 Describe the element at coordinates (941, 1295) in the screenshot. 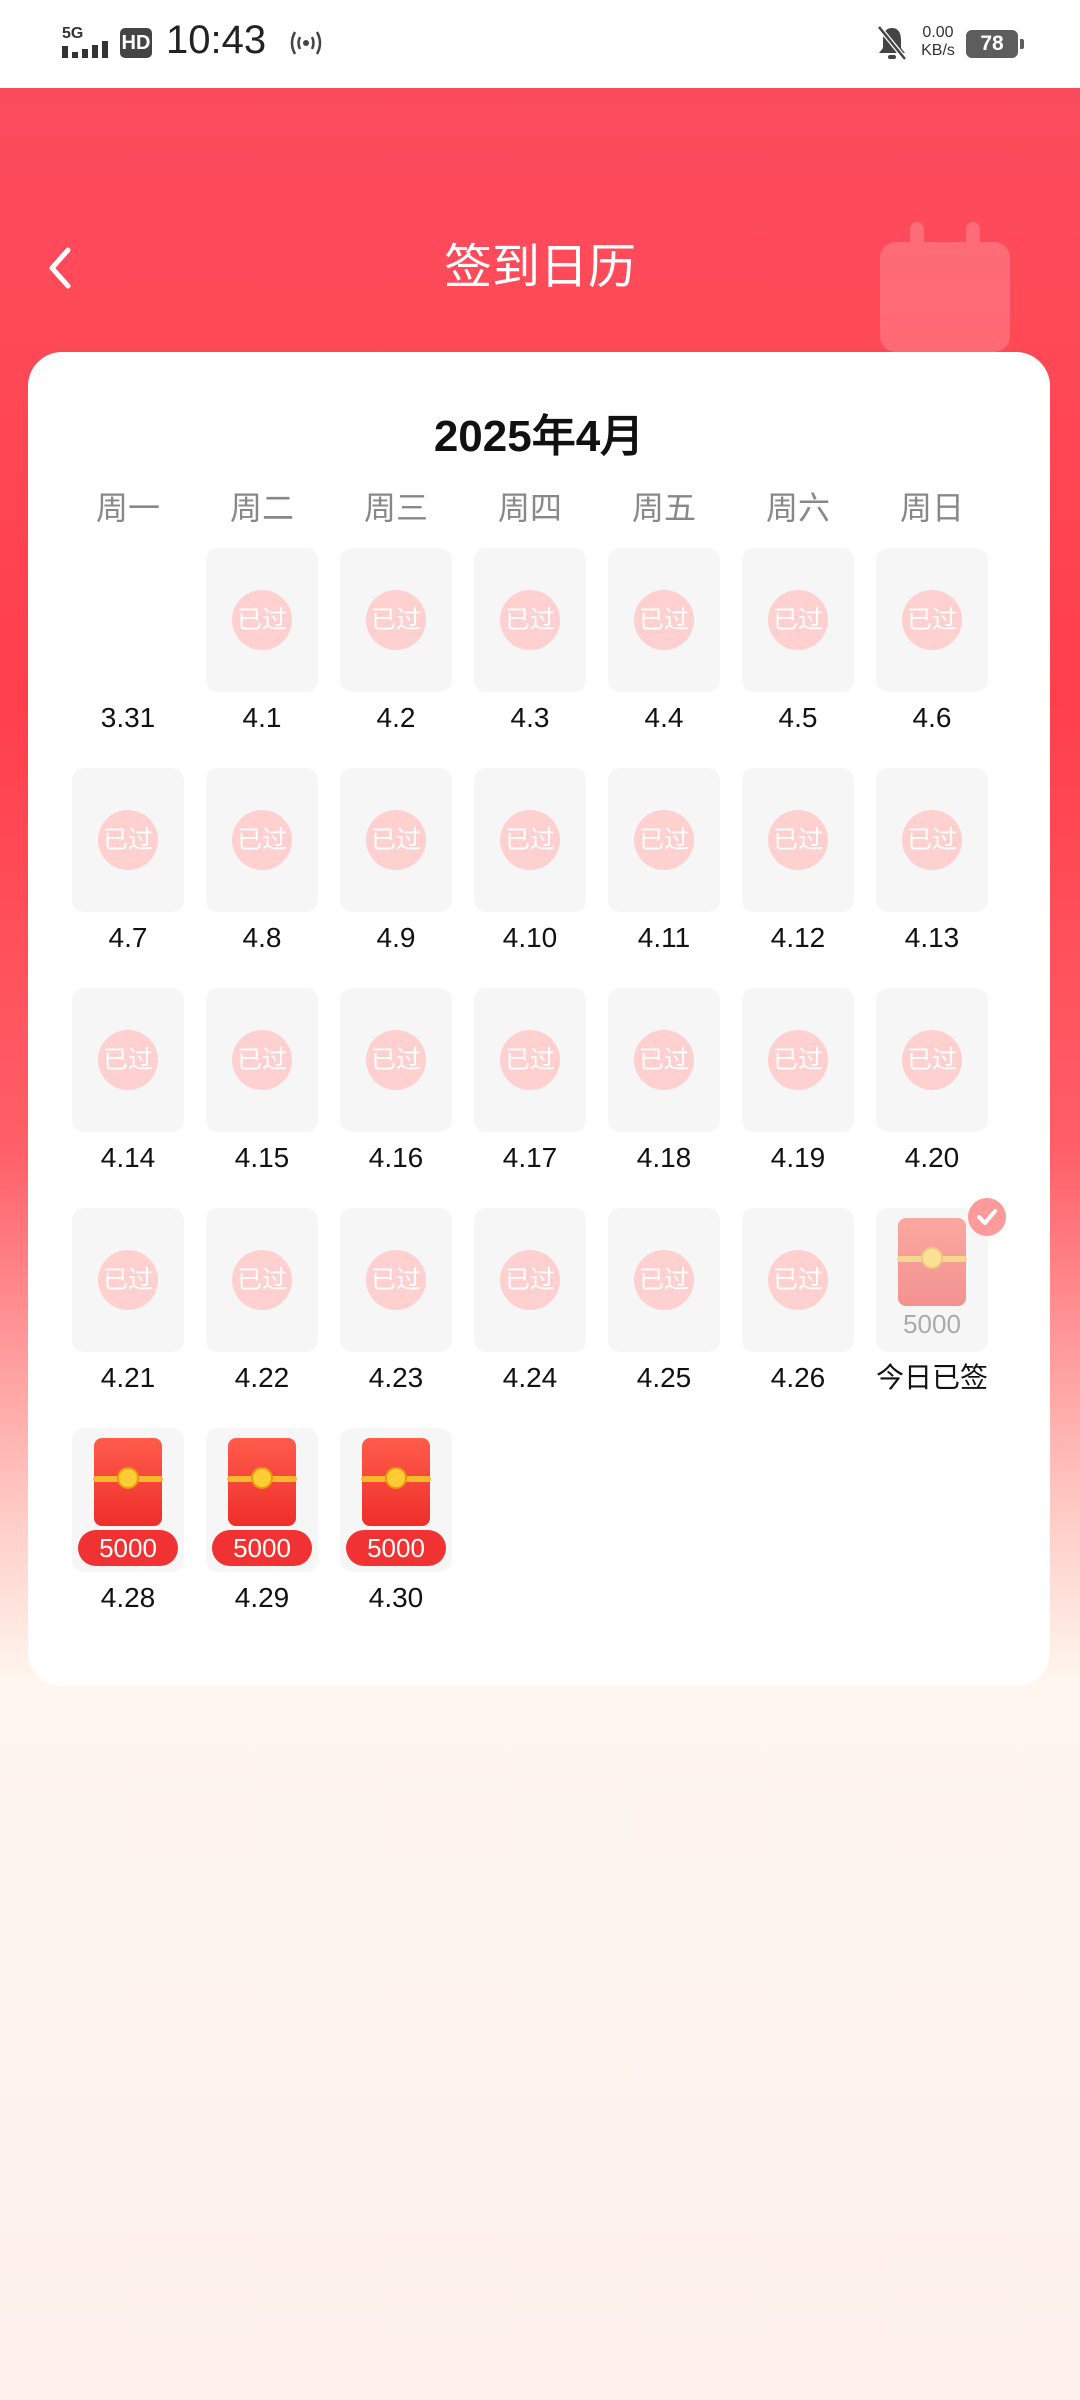

I see `calendar-day-cell: 5000 今日已签` at that location.